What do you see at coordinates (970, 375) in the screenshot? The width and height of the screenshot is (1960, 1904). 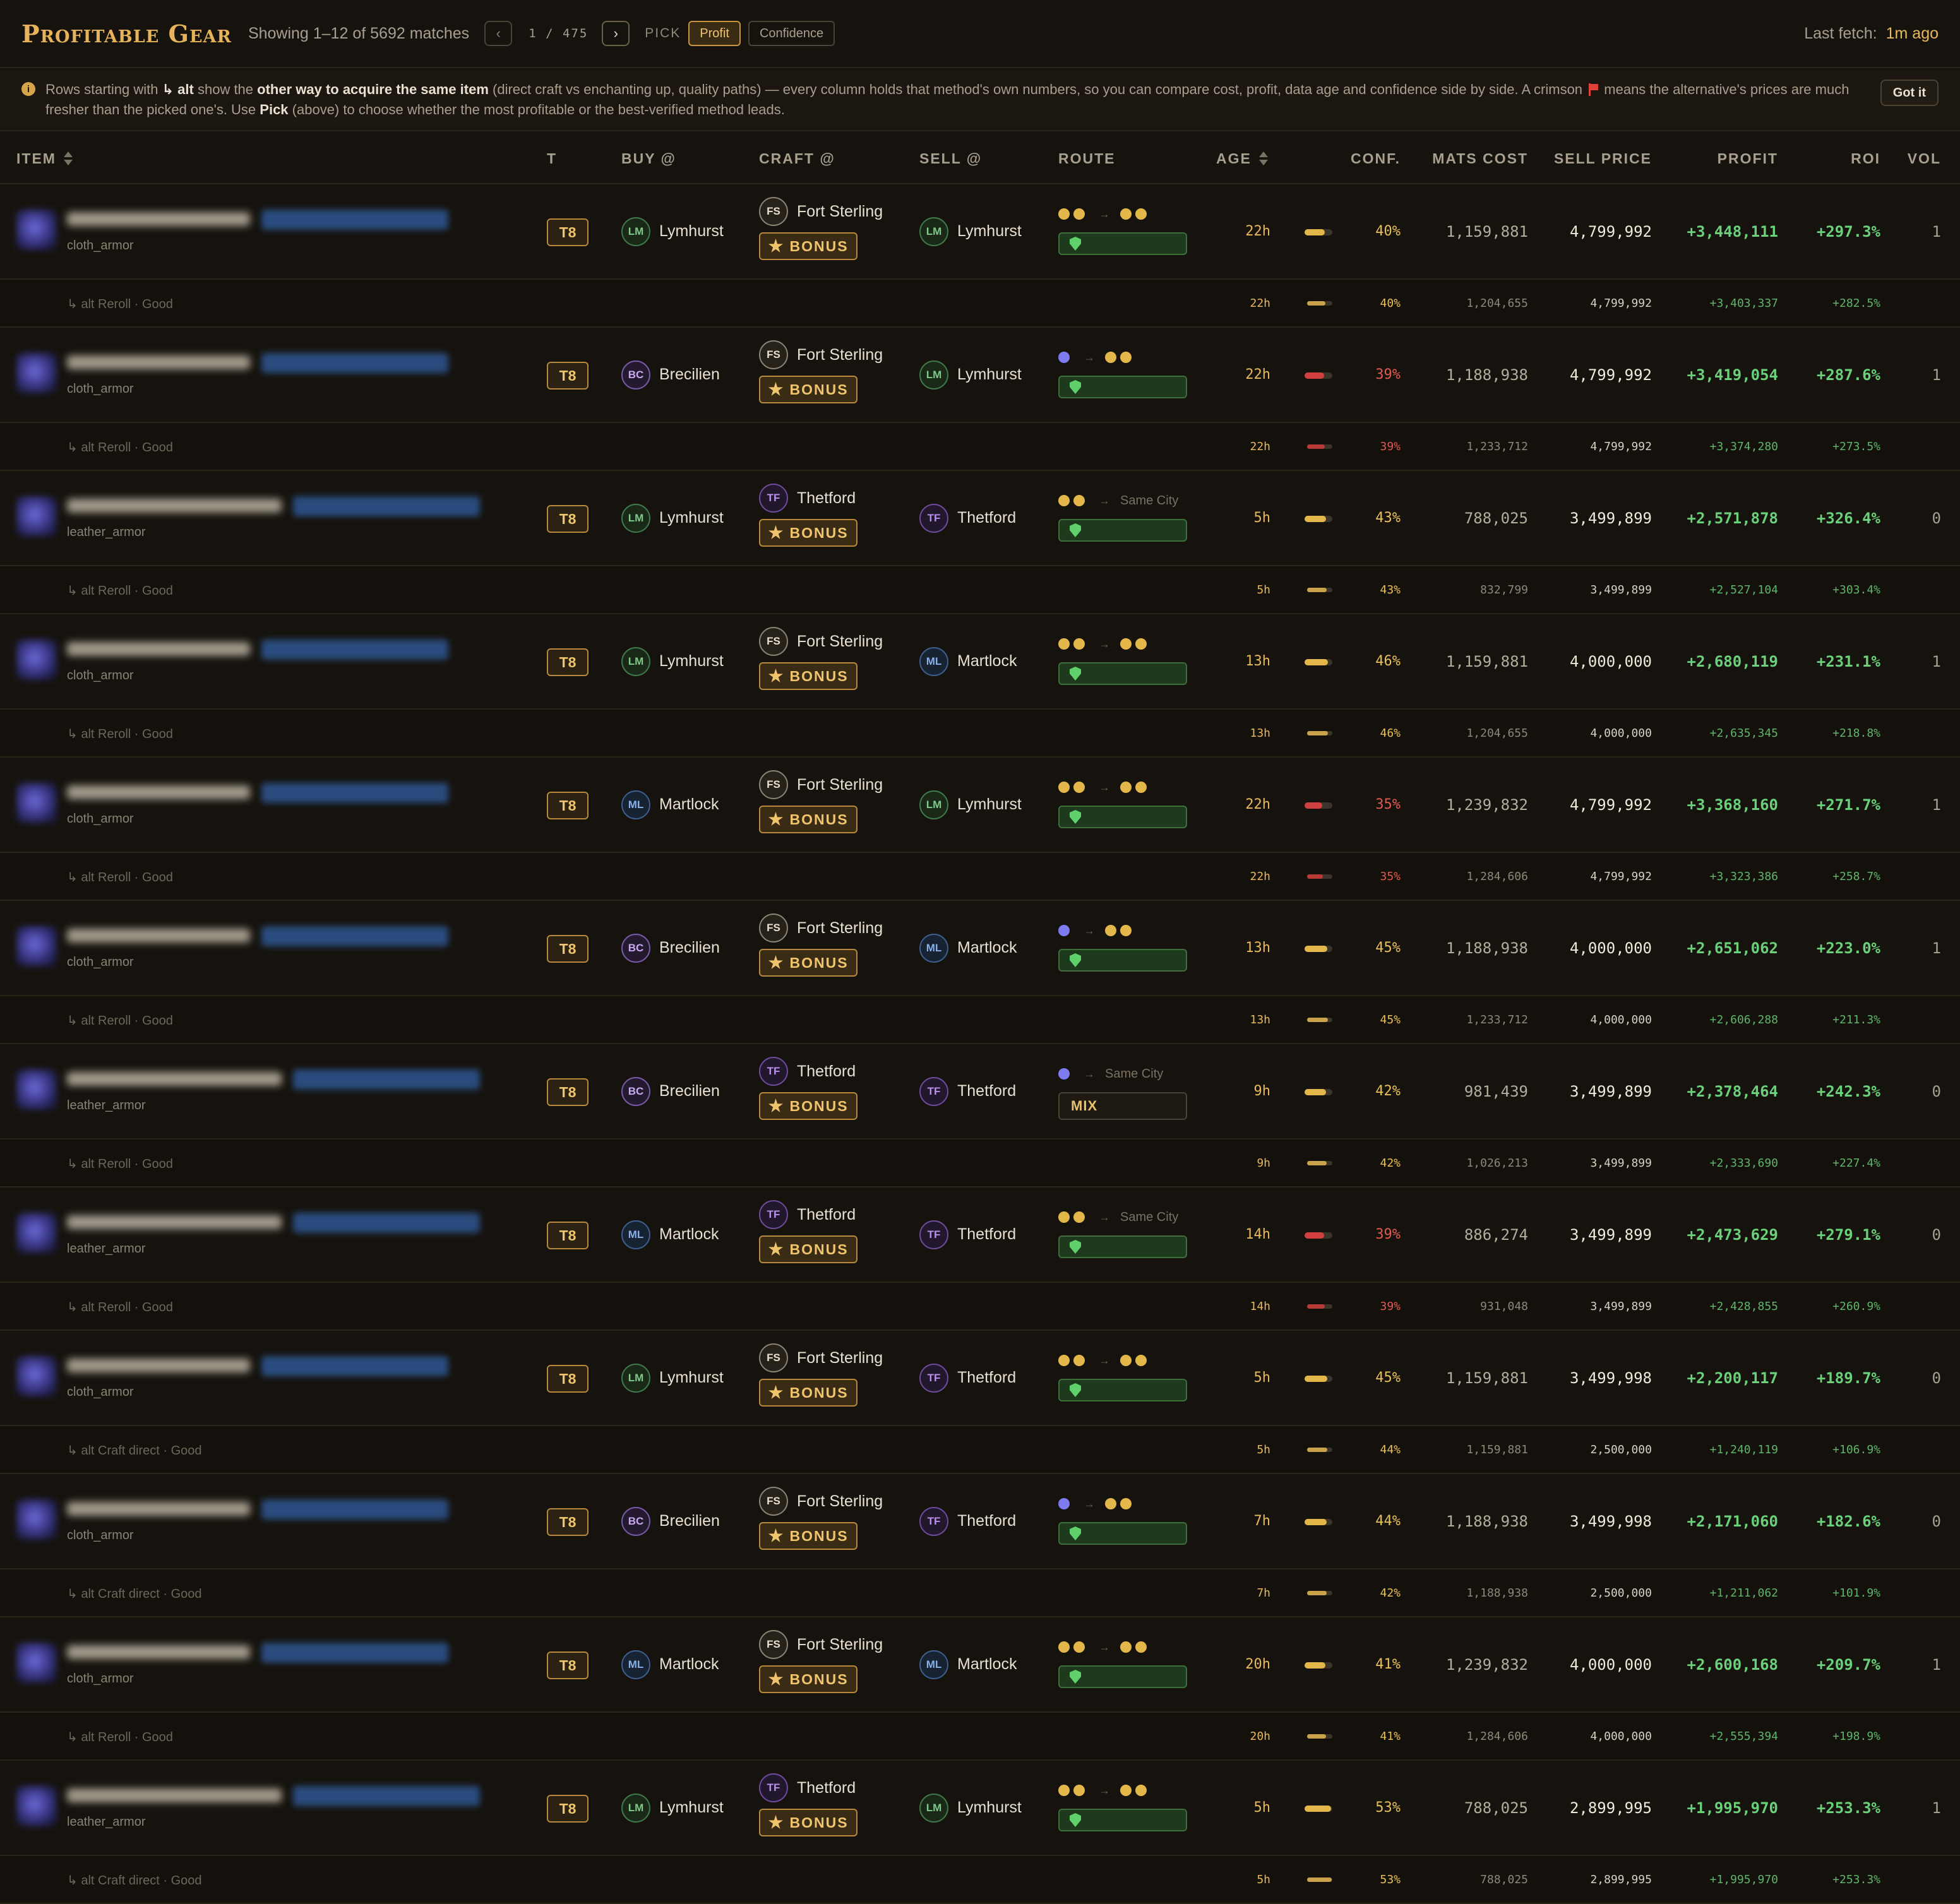 I see `sell-city: LM Lymhurst` at bounding box center [970, 375].